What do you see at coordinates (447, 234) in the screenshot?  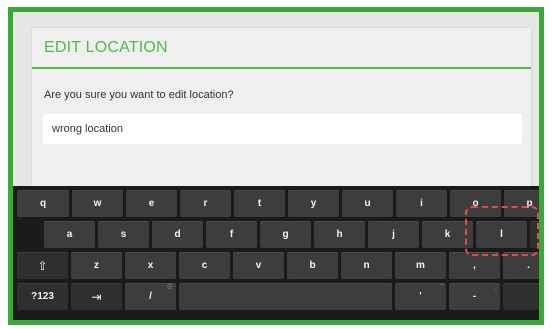 I see `key-k: k` at bounding box center [447, 234].